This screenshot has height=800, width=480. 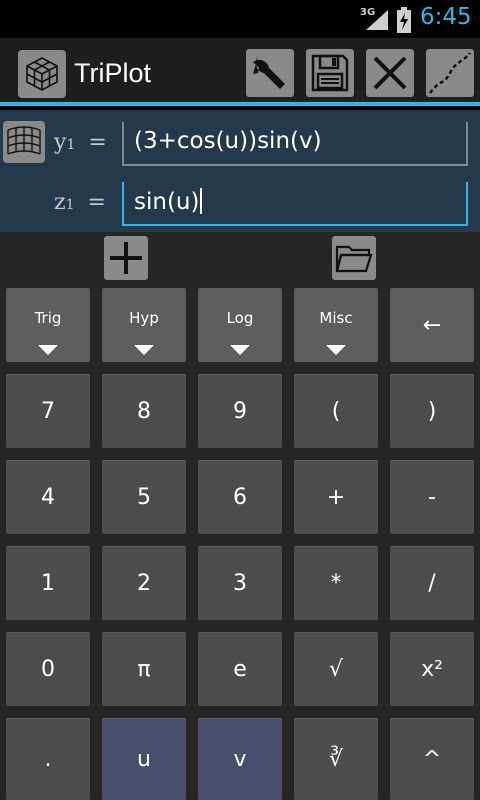 What do you see at coordinates (240, 669) in the screenshot?
I see `key-e: e` at bounding box center [240, 669].